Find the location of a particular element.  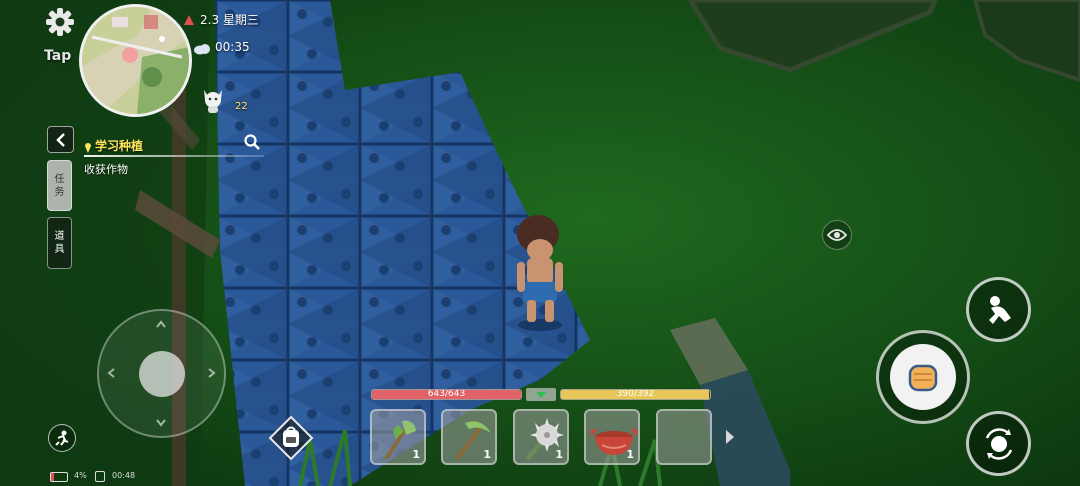

quest-divider is located at coordinates (174, 156).